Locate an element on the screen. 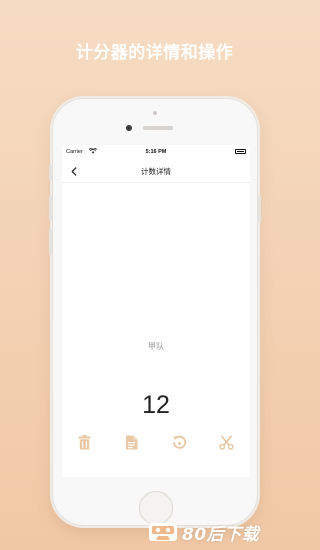 Image resolution: width=320 pixels, height=550 pixels. watermark-logo: 80后下载 is located at coordinates (225, 533).